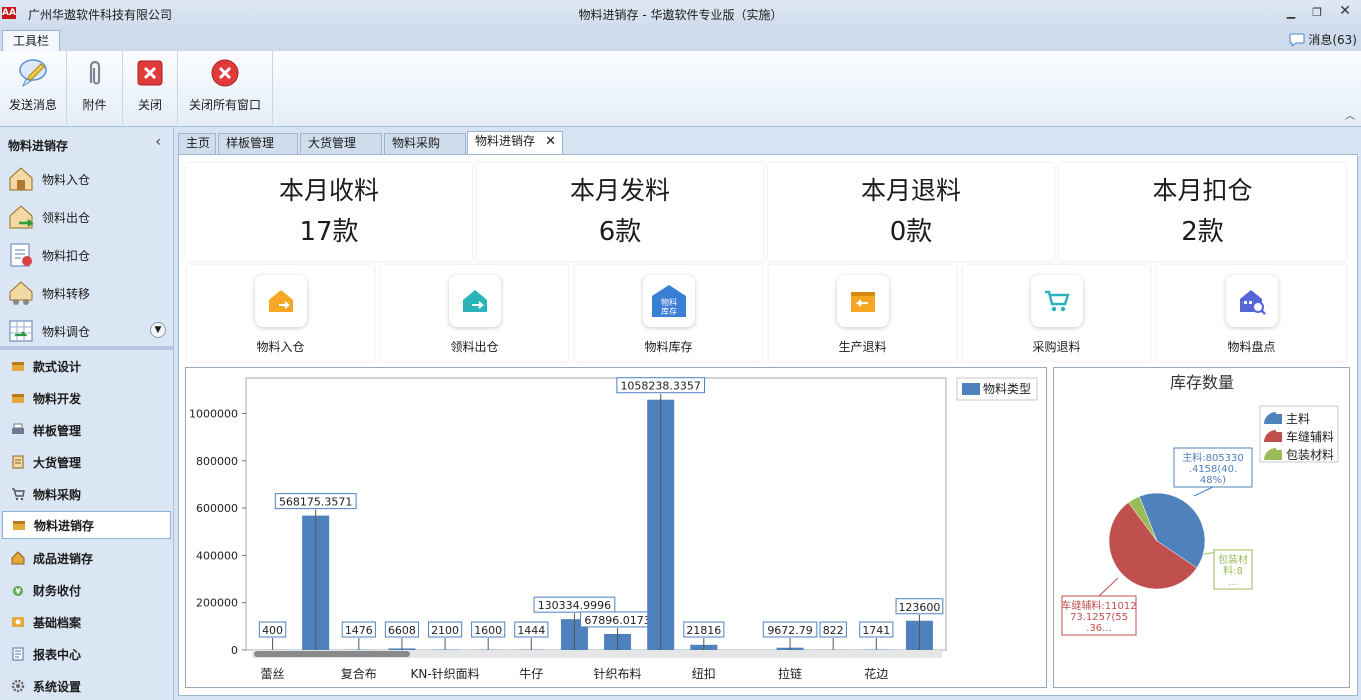 The width and height of the screenshot is (1361, 700). I want to click on document-deduct-icon, so click(21, 255).